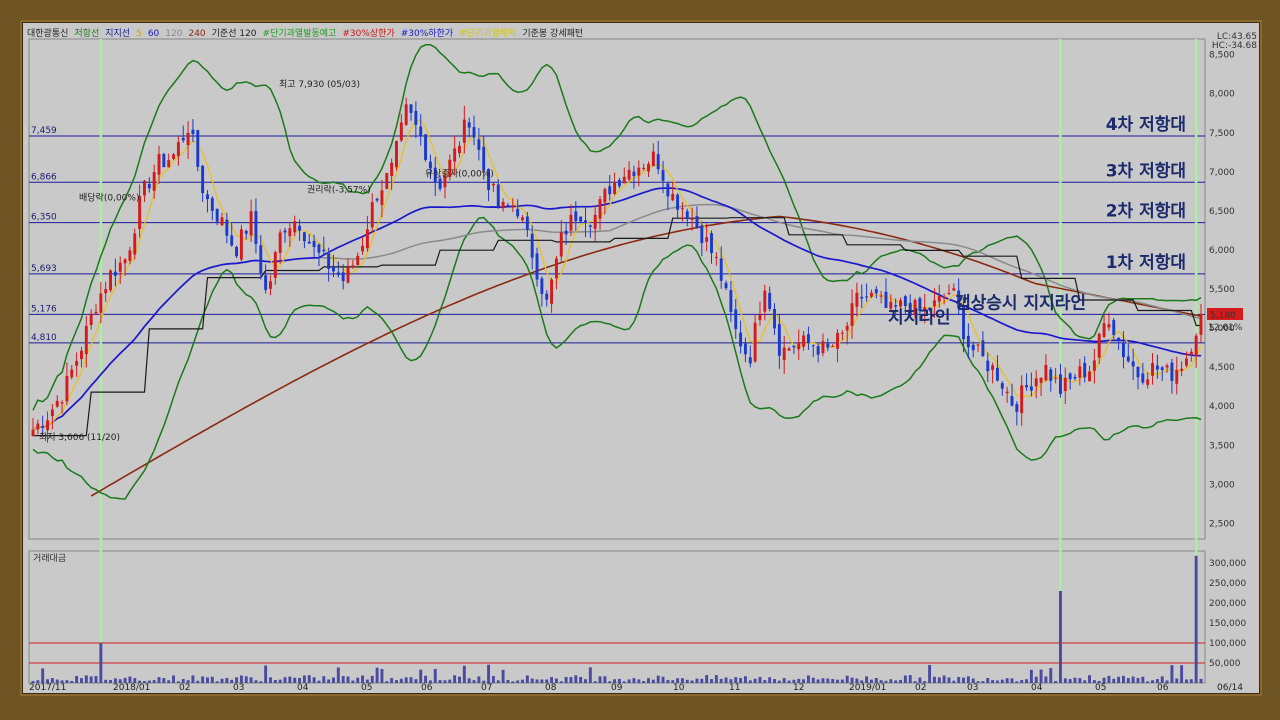  I want to click on y-tick-label: 6,500, so click(1222, 212).